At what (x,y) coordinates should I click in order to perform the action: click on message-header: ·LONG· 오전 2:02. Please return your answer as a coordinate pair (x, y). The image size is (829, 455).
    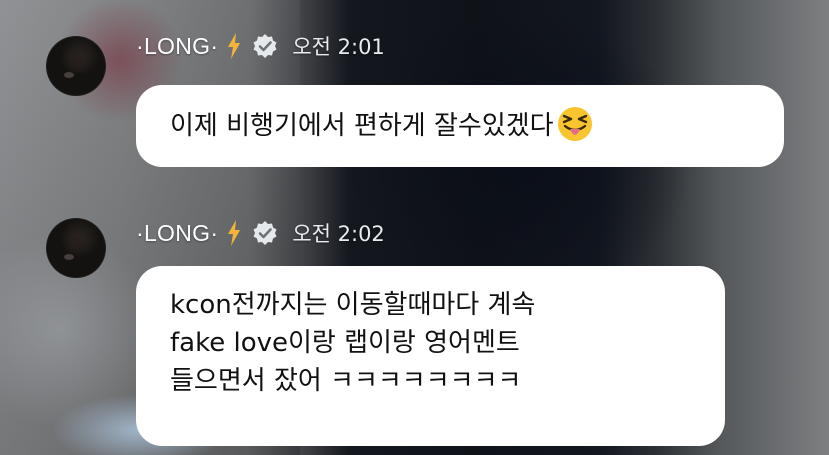
    Looking at the image, I should click on (260, 233).